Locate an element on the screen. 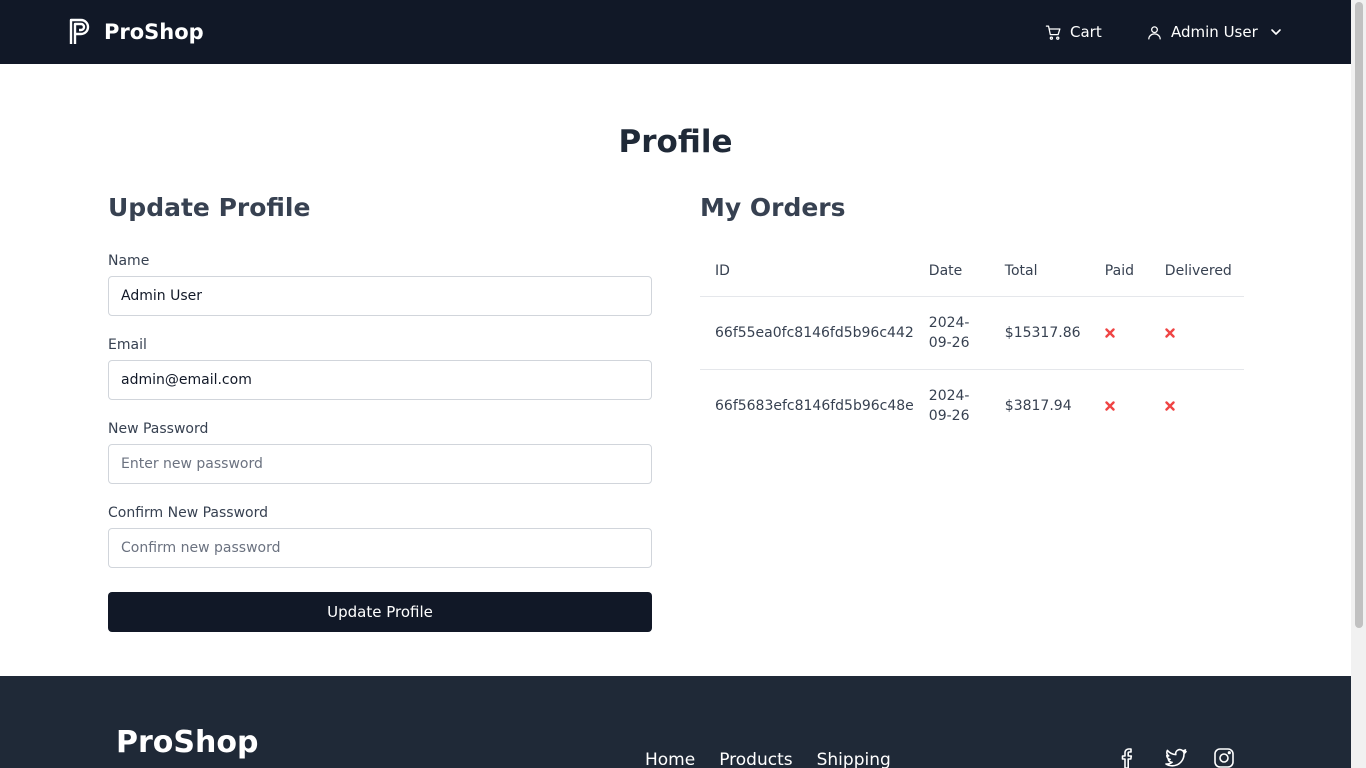 The height and width of the screenshot is (768, 1366). update-profile-button: Update Profile is located at coordinates (380, 612).